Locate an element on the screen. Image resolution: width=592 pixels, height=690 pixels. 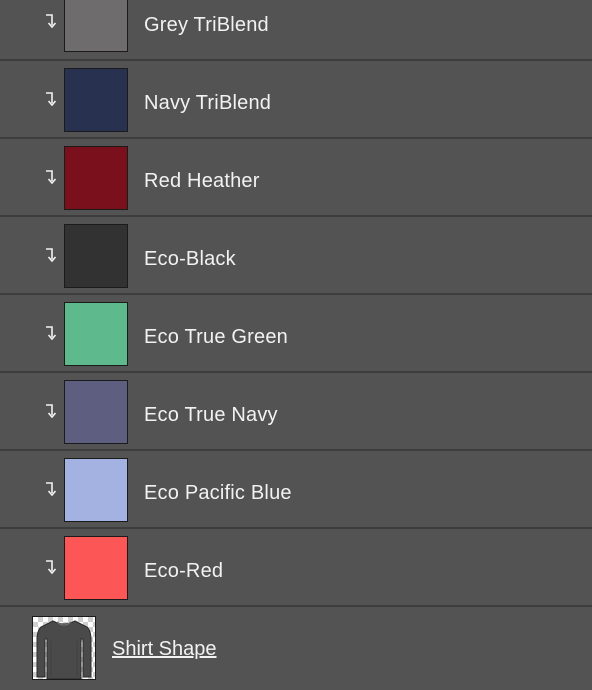
layer-row-eco-pacific-blue: Eco Pacific Blue is located at coordinates (296, 490).